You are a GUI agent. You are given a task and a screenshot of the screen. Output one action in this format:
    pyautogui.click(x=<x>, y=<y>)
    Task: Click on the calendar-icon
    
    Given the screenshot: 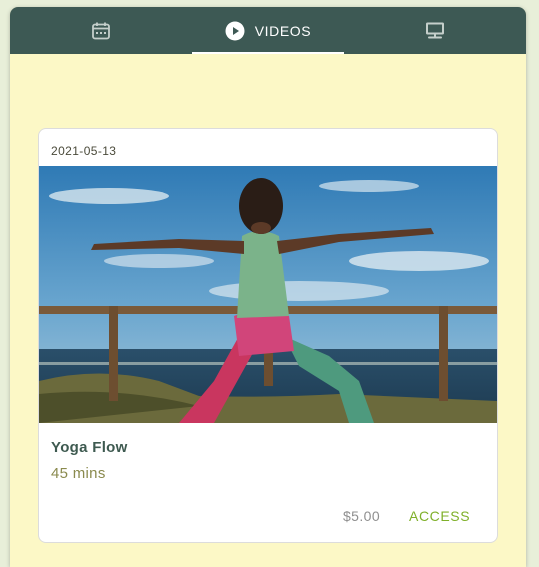 What is the action you would take?
    pyautogui.click(x=101, y=31)
    